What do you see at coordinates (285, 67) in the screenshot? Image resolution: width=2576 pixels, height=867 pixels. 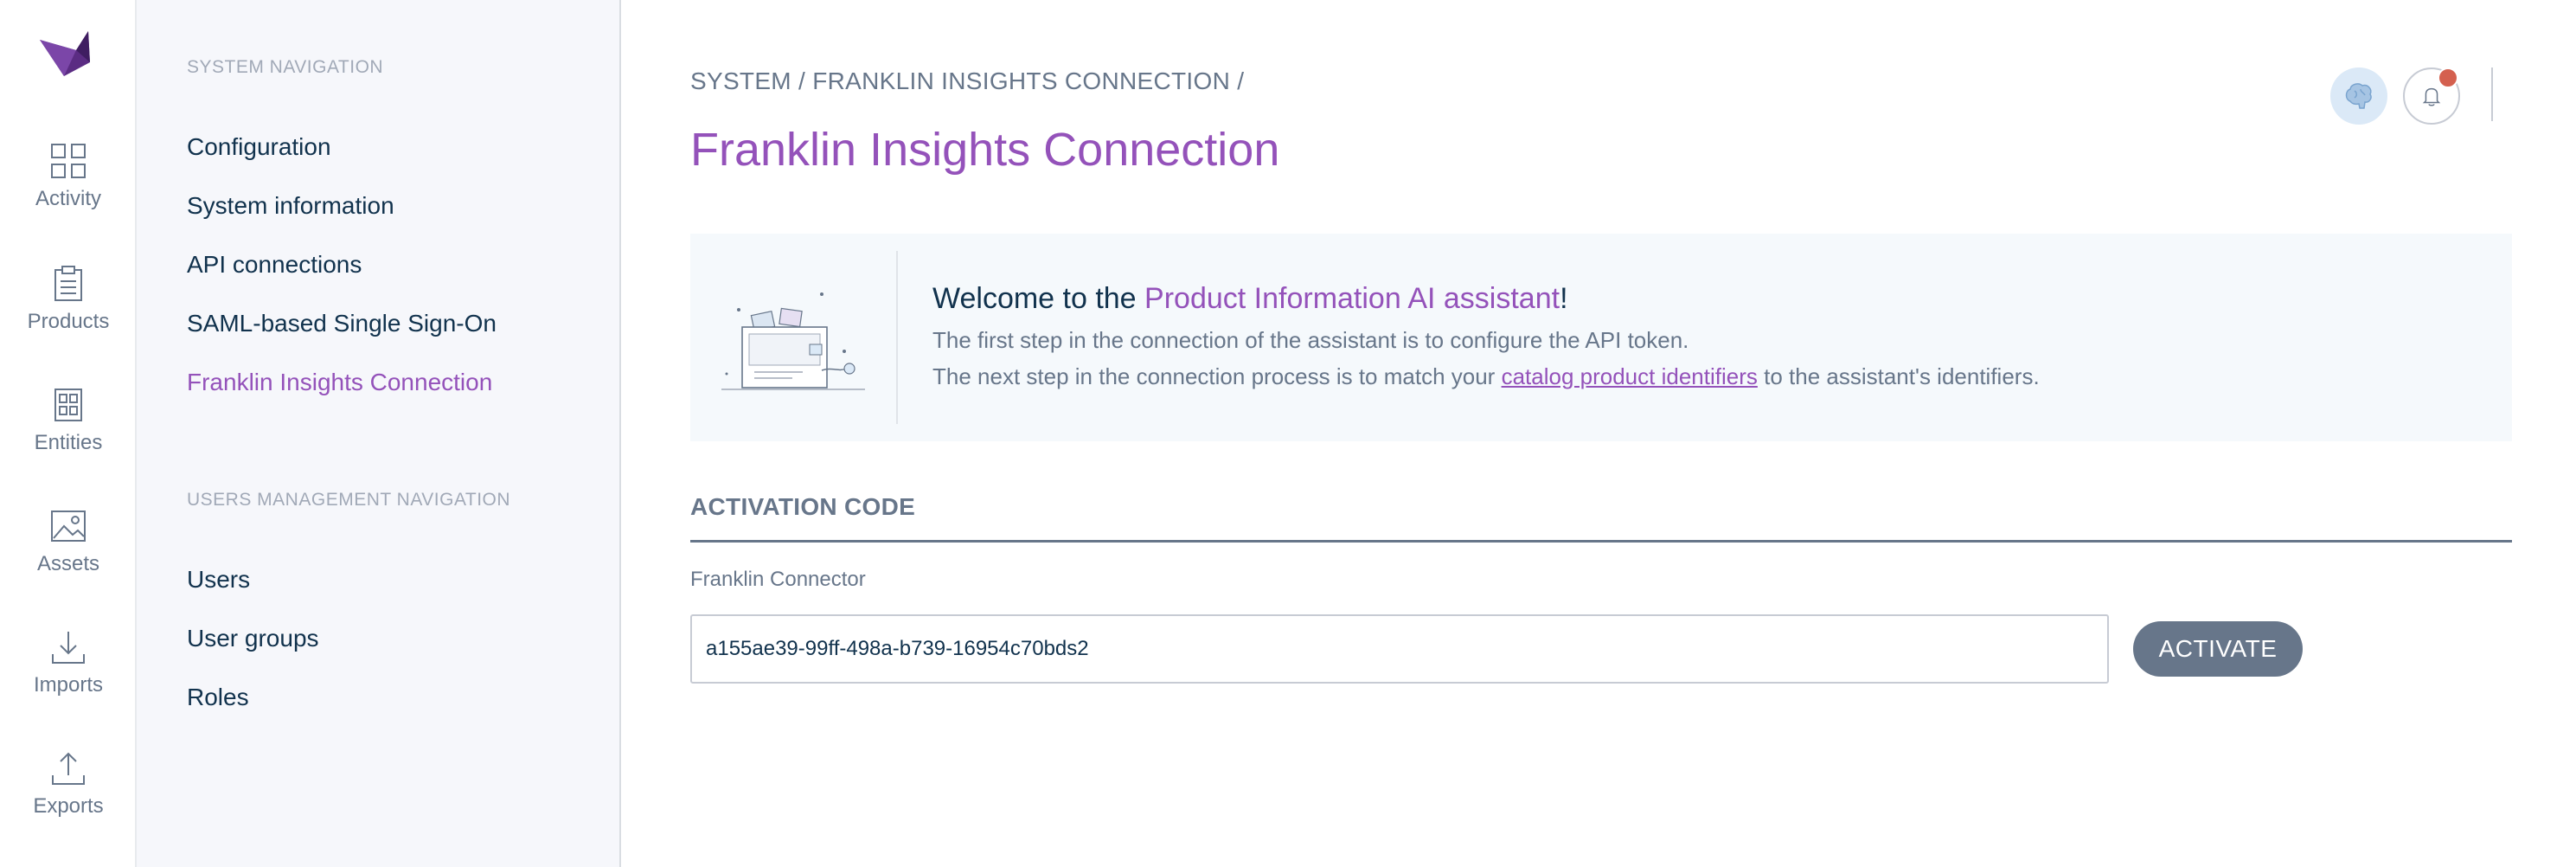 I see `section-system-navigation: SYSTEM NAVIGATION` at bounding box center [285, 67].